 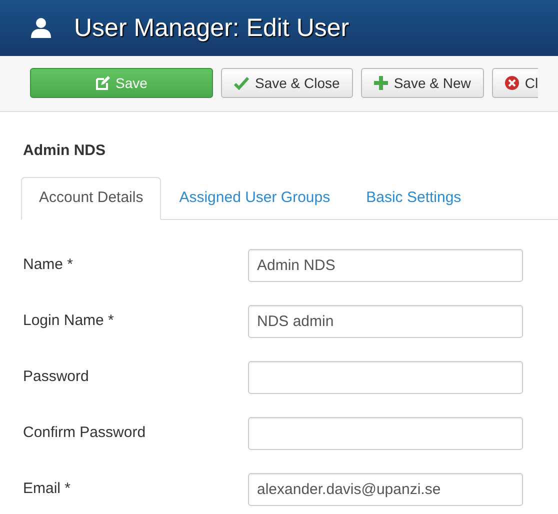 What do you see at coordinates (91, 198) in the screenshot?
I see `tab: Account Details` at bounding box center [91, 198].